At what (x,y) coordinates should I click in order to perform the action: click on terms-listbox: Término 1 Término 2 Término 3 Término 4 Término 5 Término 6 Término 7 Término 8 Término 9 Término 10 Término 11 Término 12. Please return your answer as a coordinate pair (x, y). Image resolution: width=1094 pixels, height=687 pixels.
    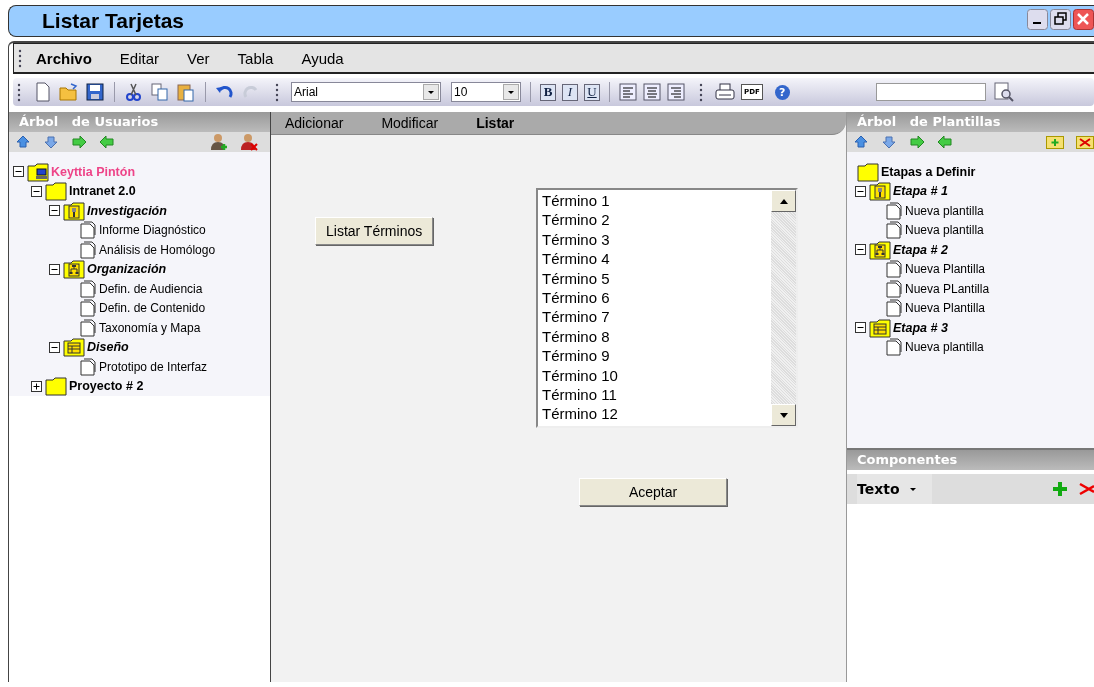
    Looking at the image, I should click on (667, 308).